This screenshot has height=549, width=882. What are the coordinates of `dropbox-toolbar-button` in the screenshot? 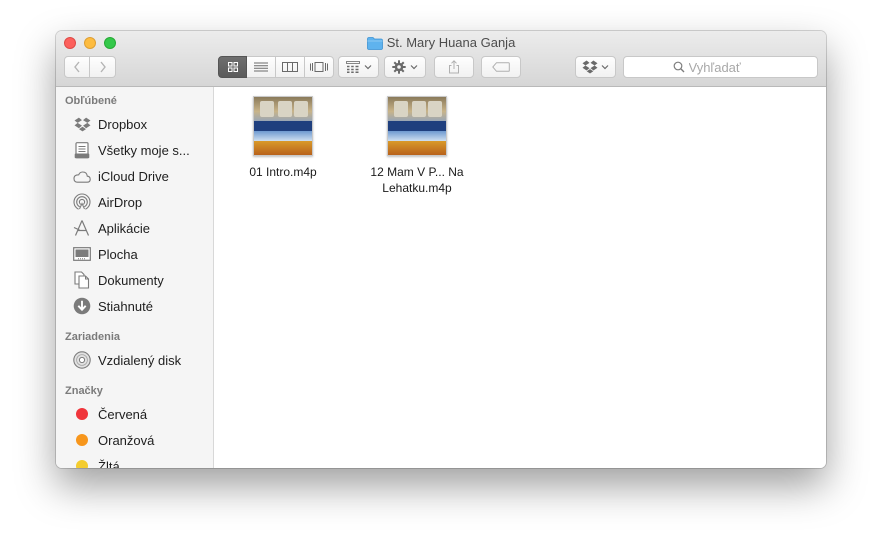 It's located at (595, 67).